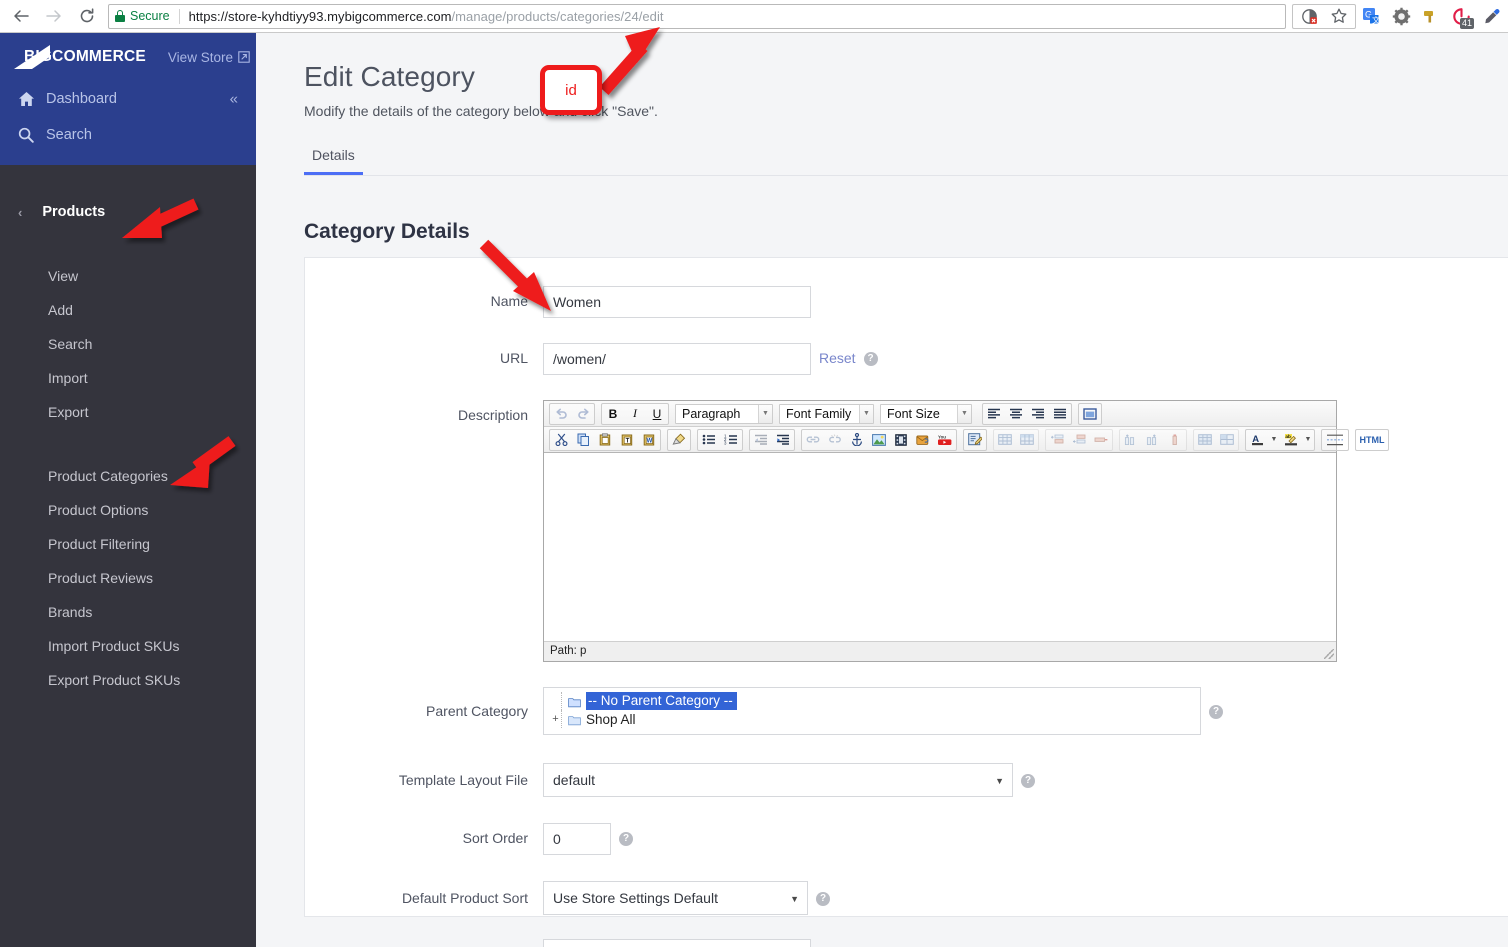  I want to click on tree-item-no-parent: -- No Parent Category --, so click(872, 701).